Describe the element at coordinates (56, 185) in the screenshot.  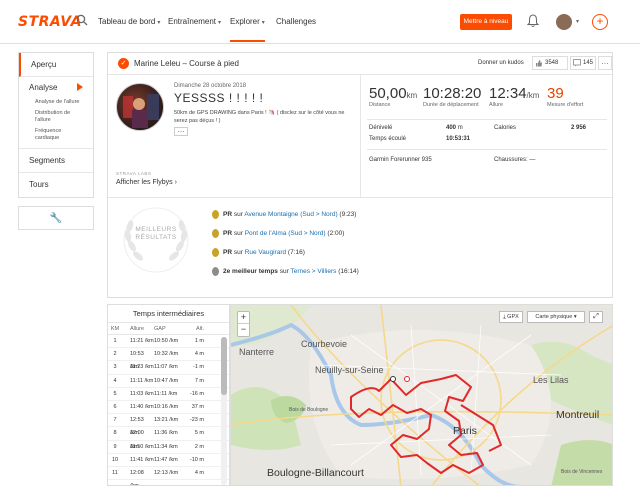
I see `sidebar-item-laps: Tours` at that location.